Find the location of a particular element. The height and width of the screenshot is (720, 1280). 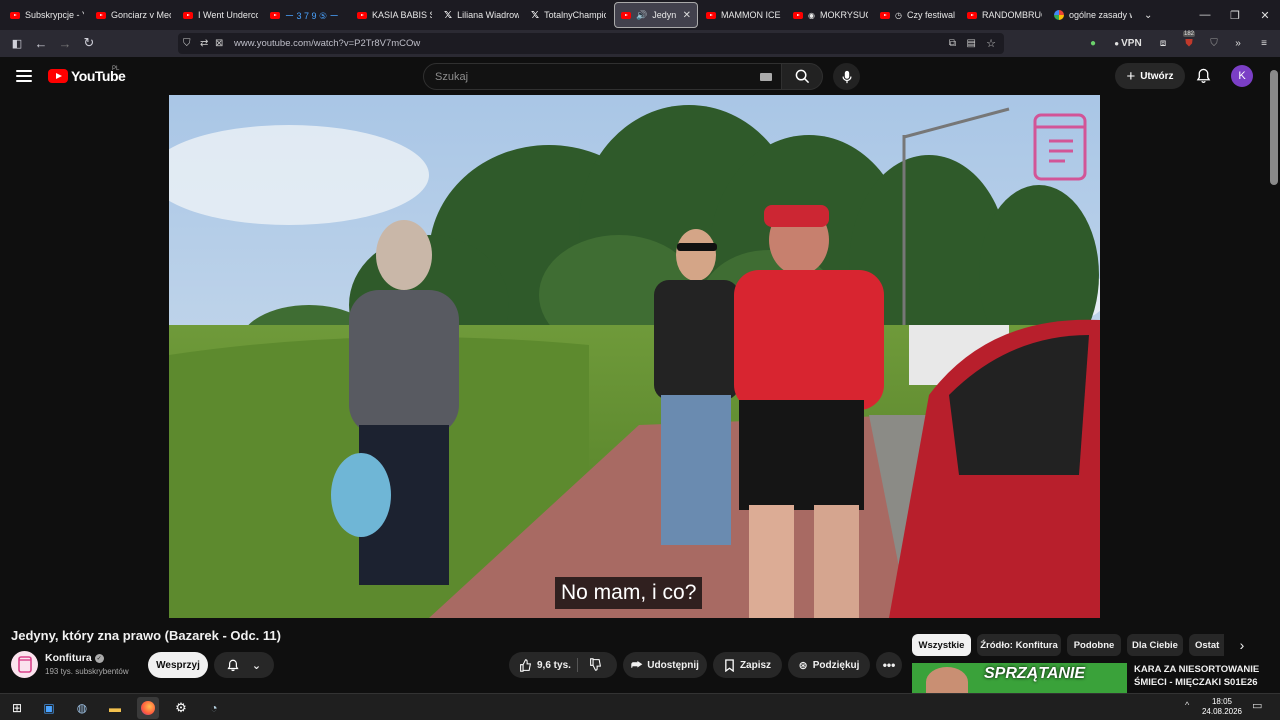

picture-in-picture-icon: ⧉ is located at coordinates (952, 43).